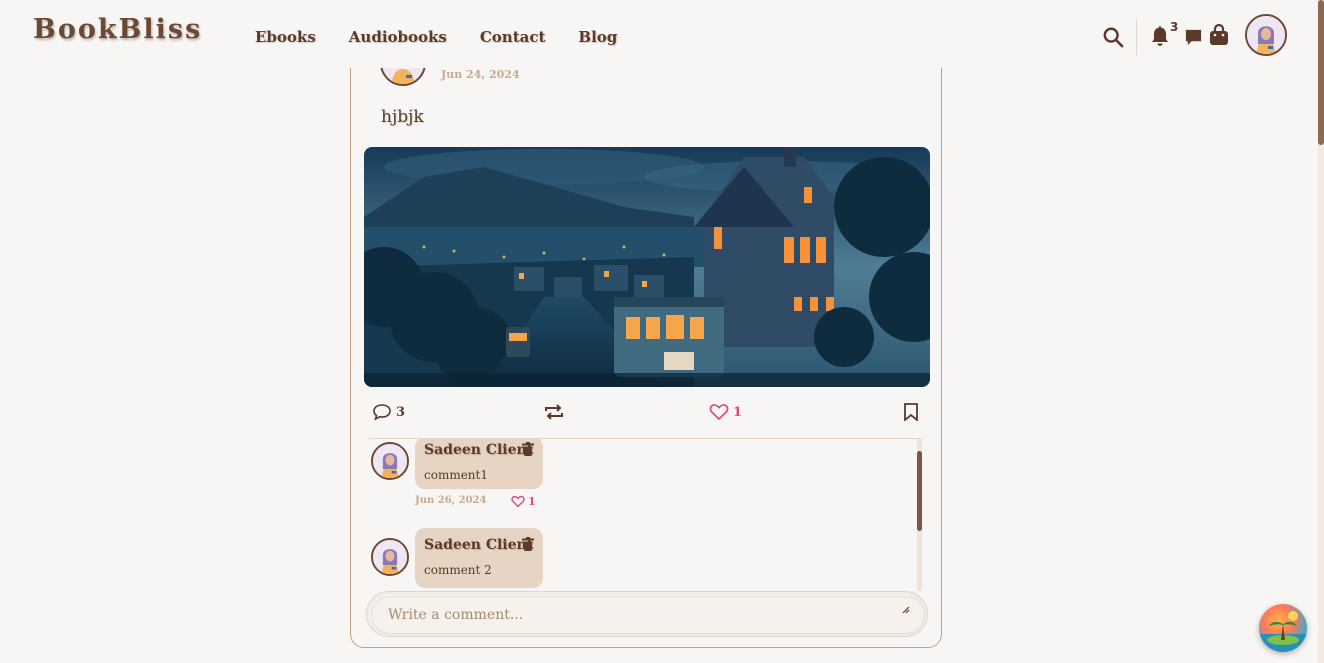 The height and width of the screenshot is (663, 1324). I want to click on like-button: 1, so click(725, 412).